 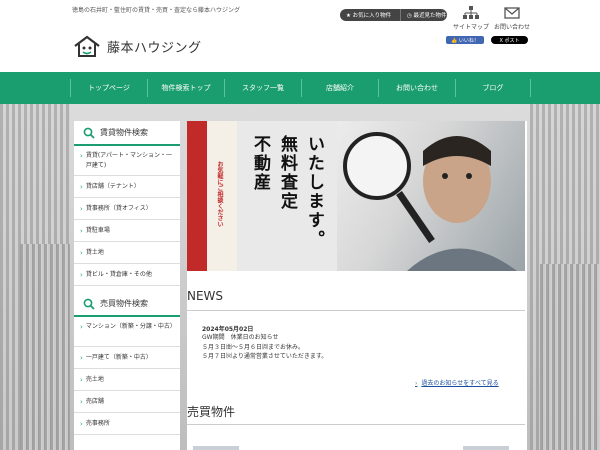 What do you see at coordinates (197, 196) in the screenshot?
I see `hero-red-strip` at bounding box center [197, 196].